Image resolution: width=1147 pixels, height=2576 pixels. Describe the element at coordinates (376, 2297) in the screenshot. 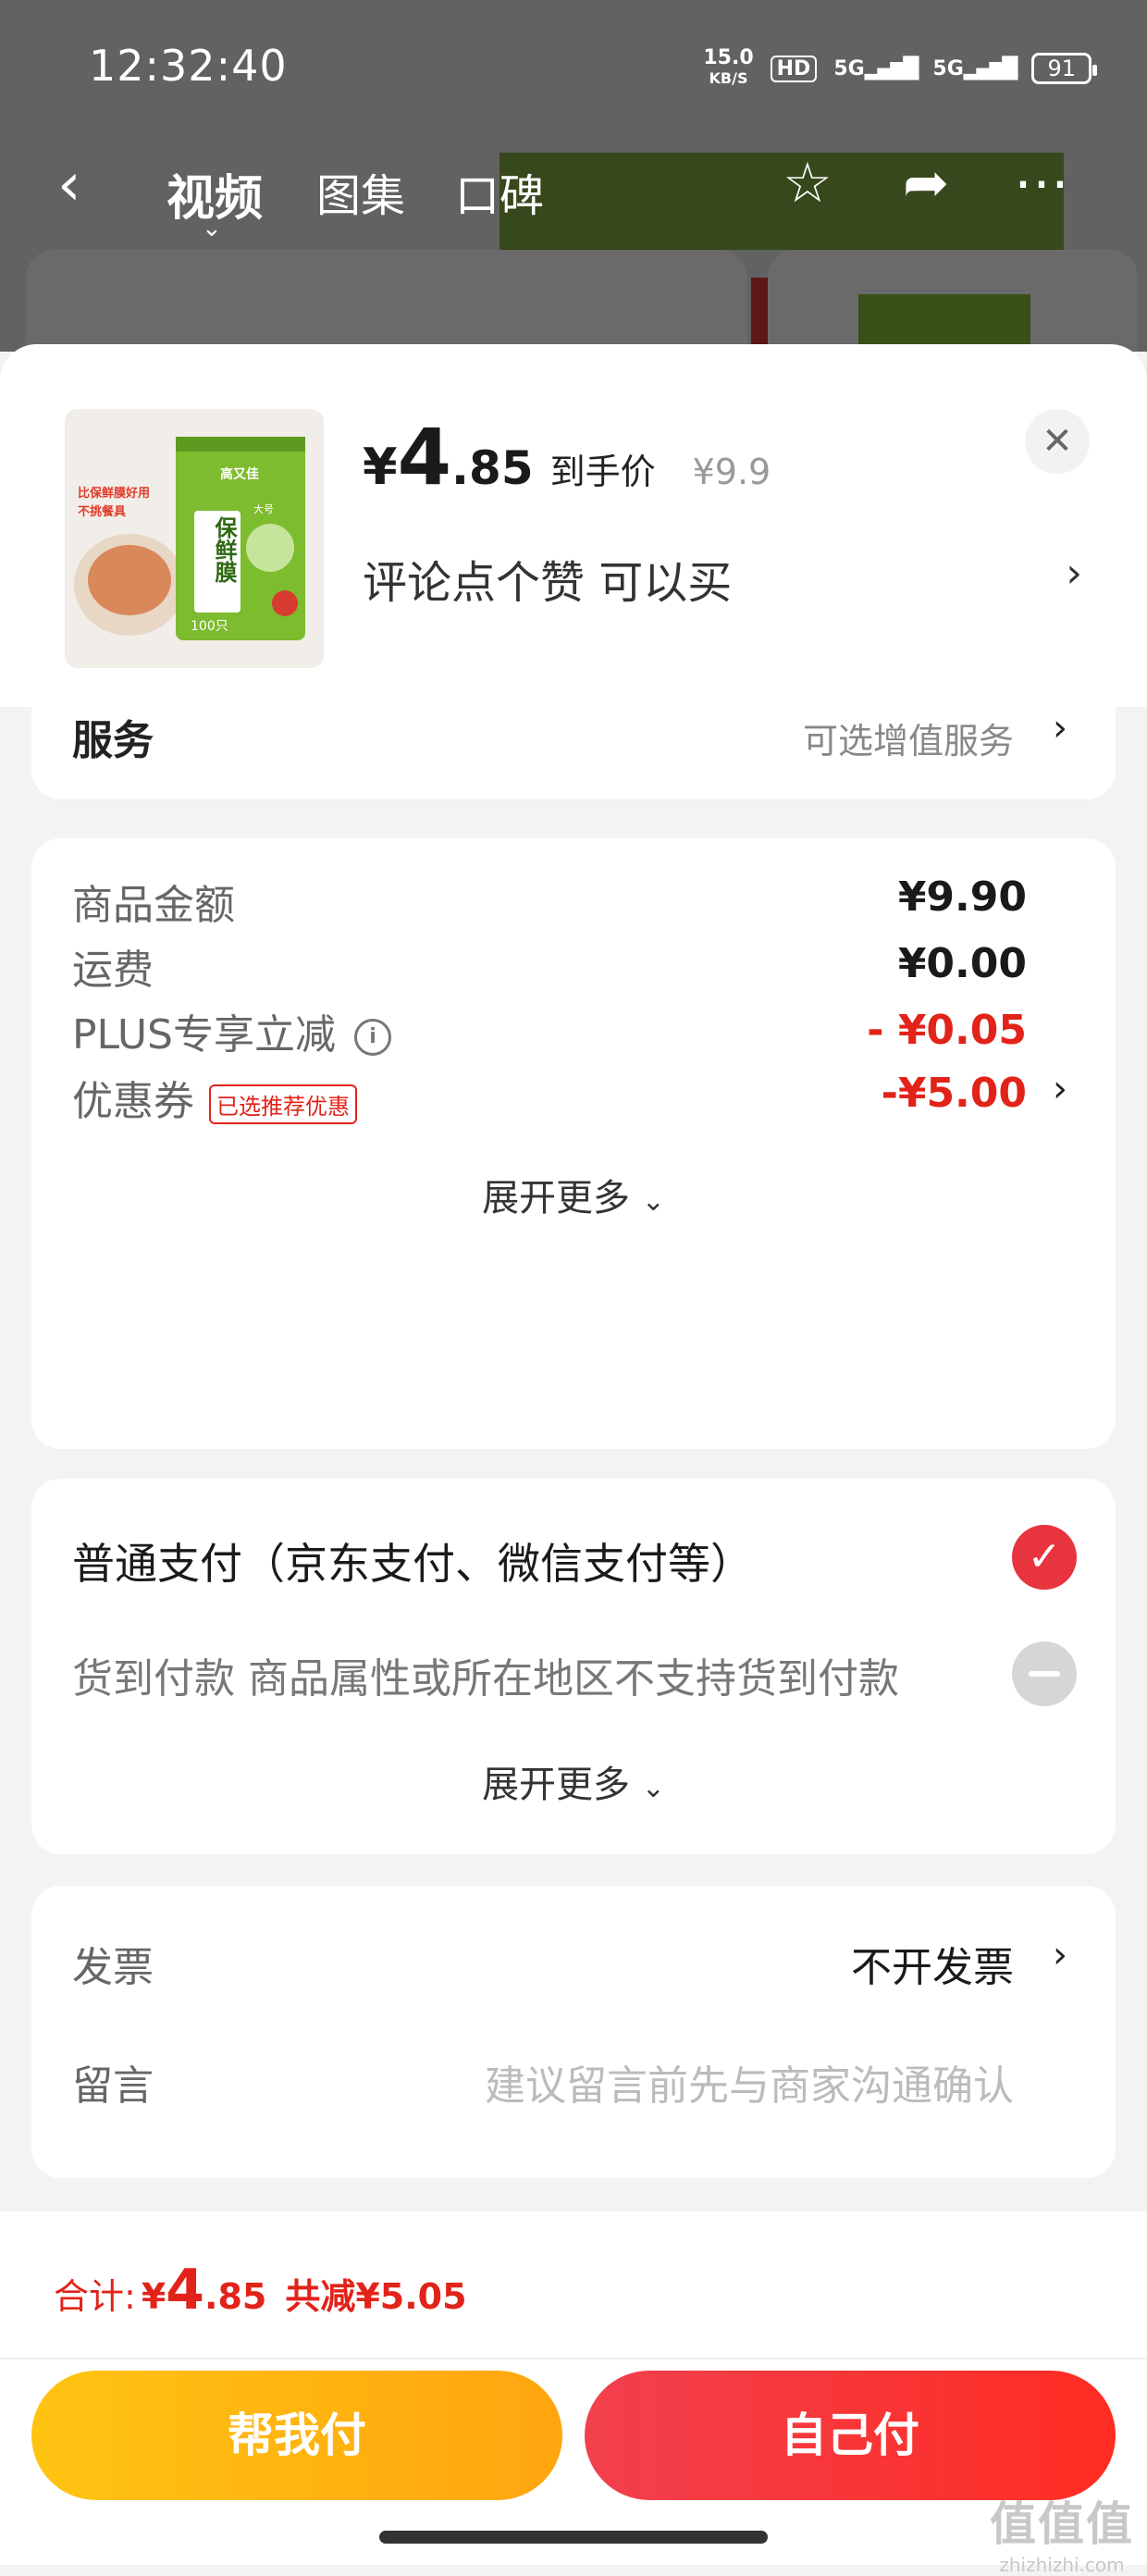

I see `total-saved: 共减¥5.05` at that location.